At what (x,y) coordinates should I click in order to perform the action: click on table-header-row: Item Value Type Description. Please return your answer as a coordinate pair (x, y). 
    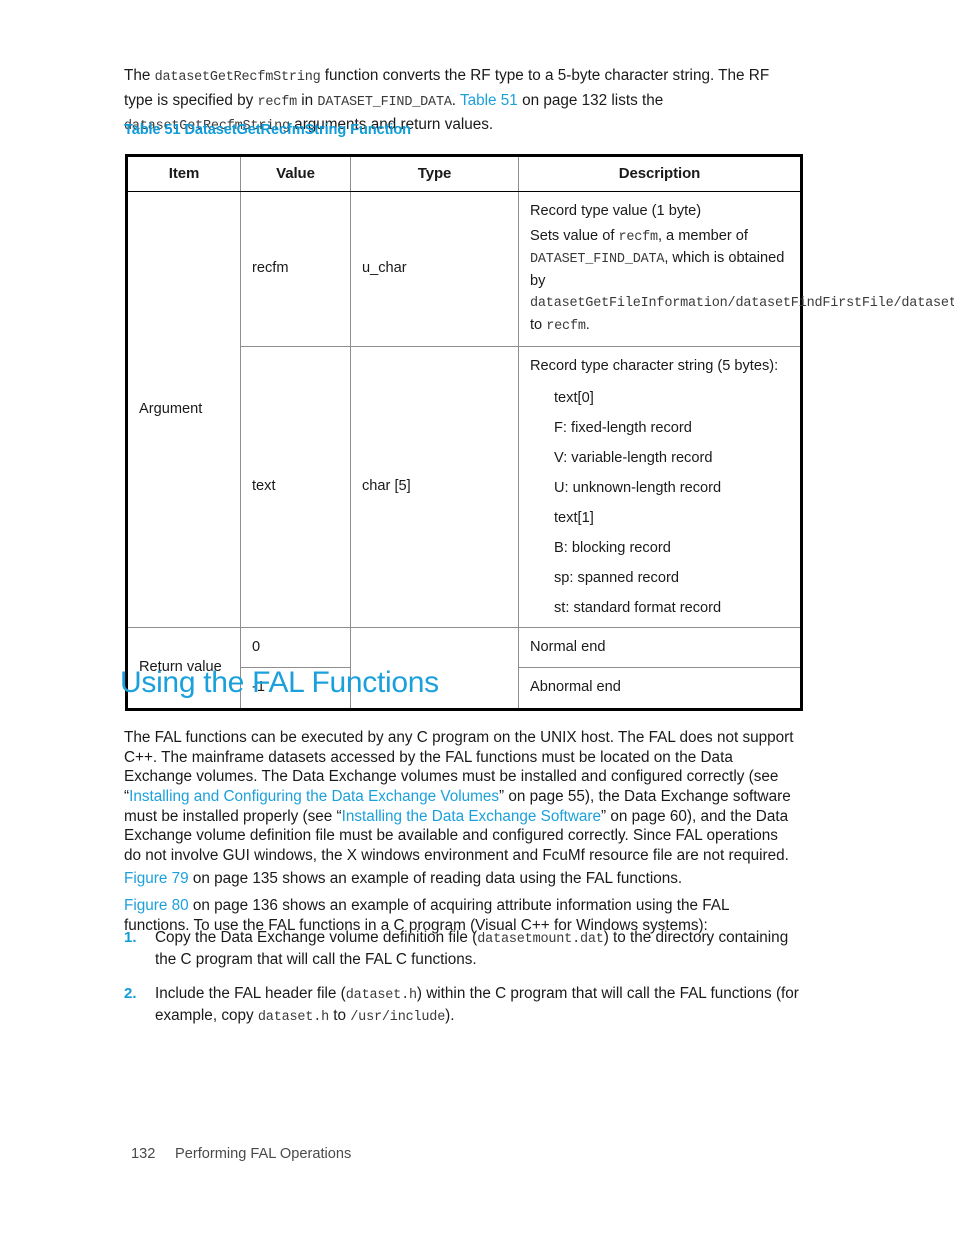
    Looking at the image, I should click on (464, 173).